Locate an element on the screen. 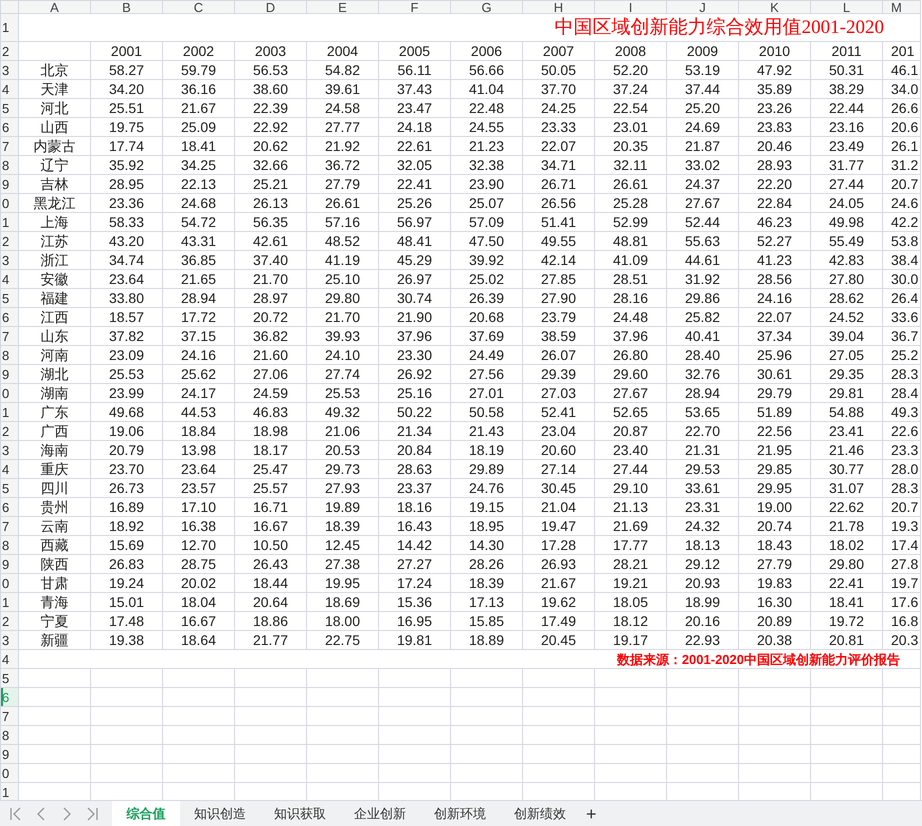  column-header: G is located at coordinates (486, 7).